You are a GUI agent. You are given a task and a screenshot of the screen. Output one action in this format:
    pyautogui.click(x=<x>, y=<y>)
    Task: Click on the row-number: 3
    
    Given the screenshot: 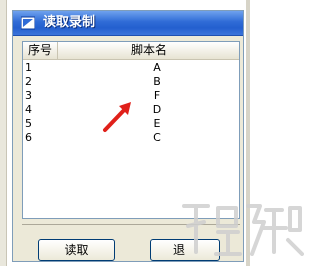 What is the action you would take?
    pyautogui.click(x=28, y=95)
    